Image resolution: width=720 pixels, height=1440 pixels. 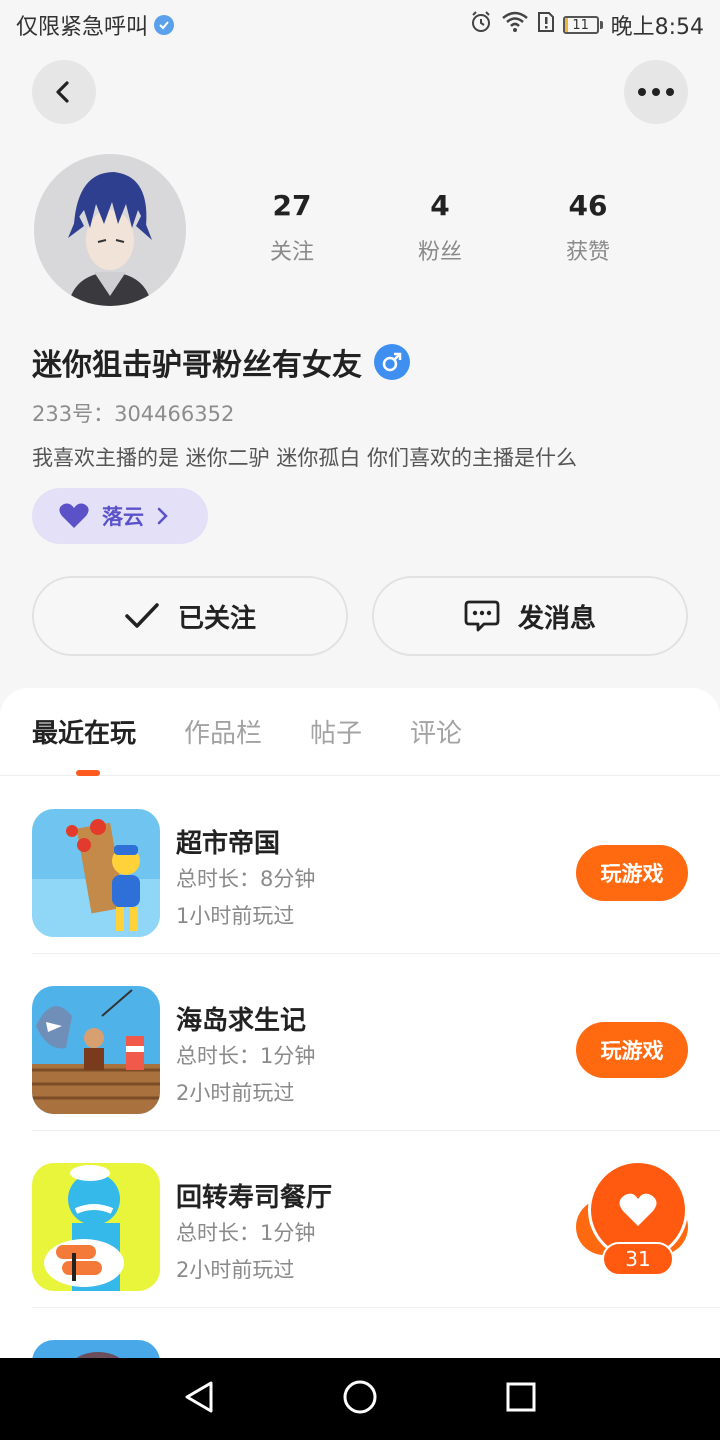 I want to click on game-icon-partial, so click(x=96, y=1349).